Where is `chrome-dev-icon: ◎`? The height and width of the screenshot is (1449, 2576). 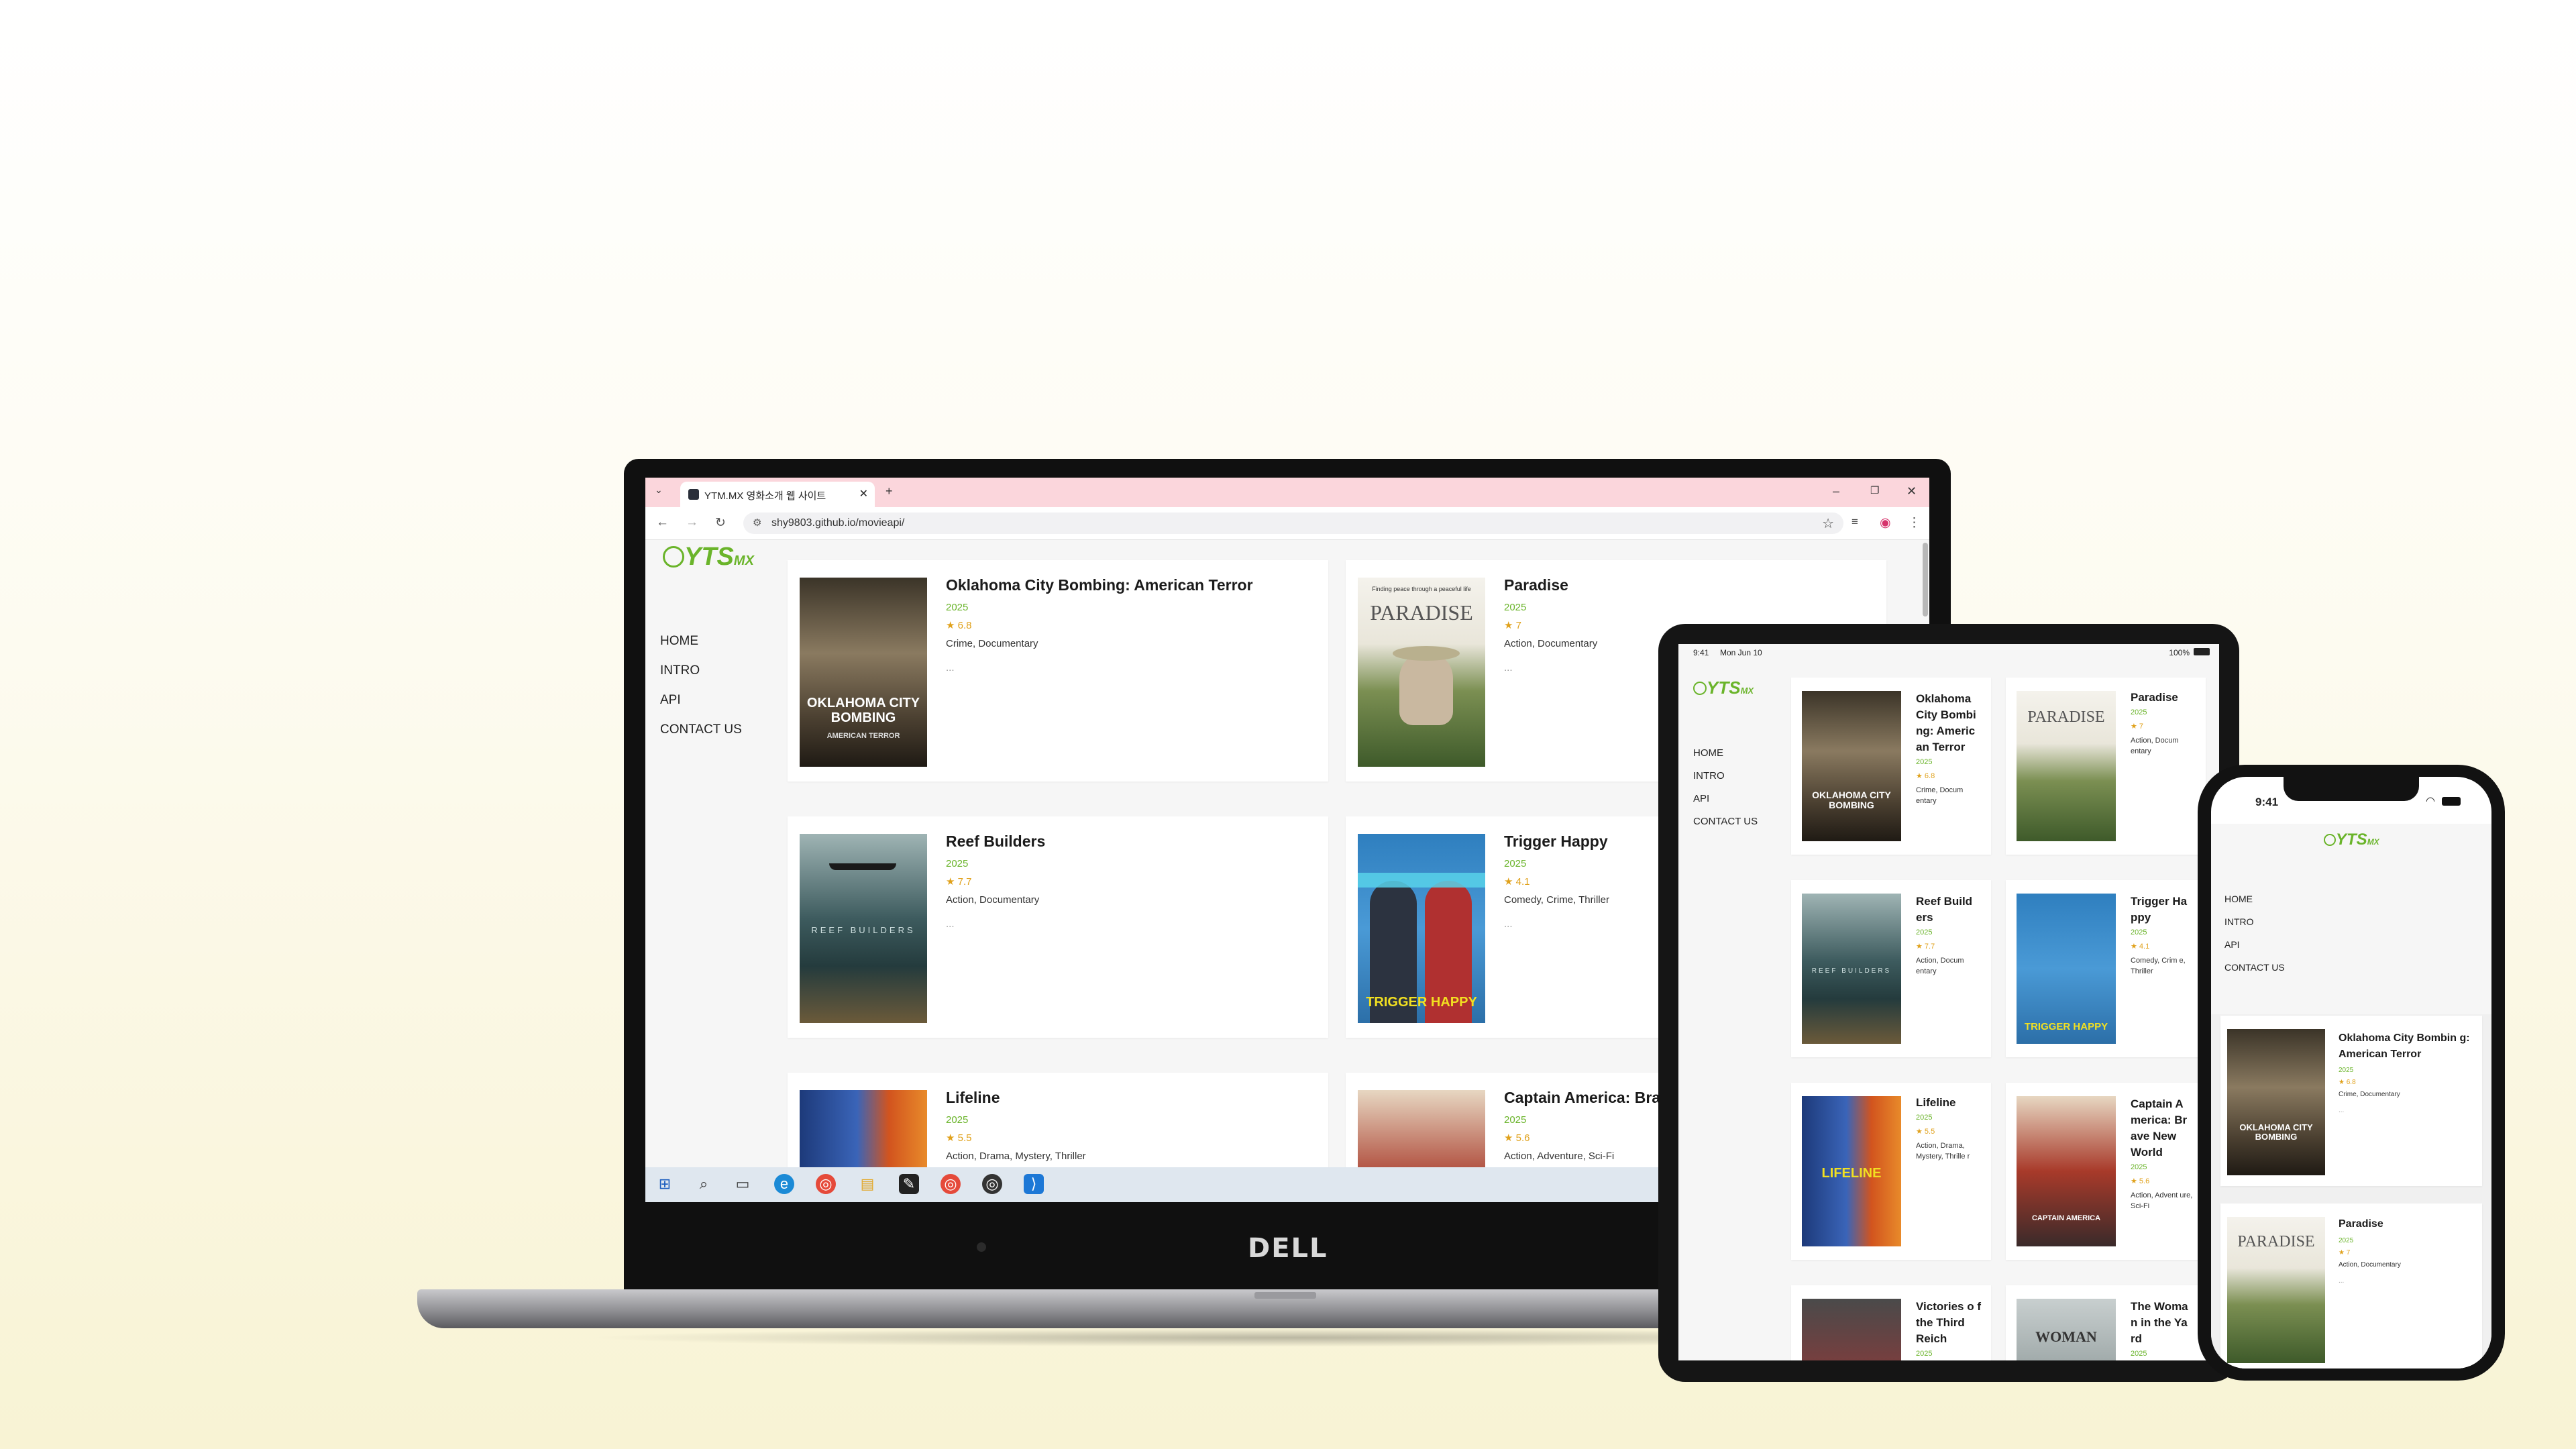 chrome-dev-icon: ◎ is located at coordinates (992, 1184).